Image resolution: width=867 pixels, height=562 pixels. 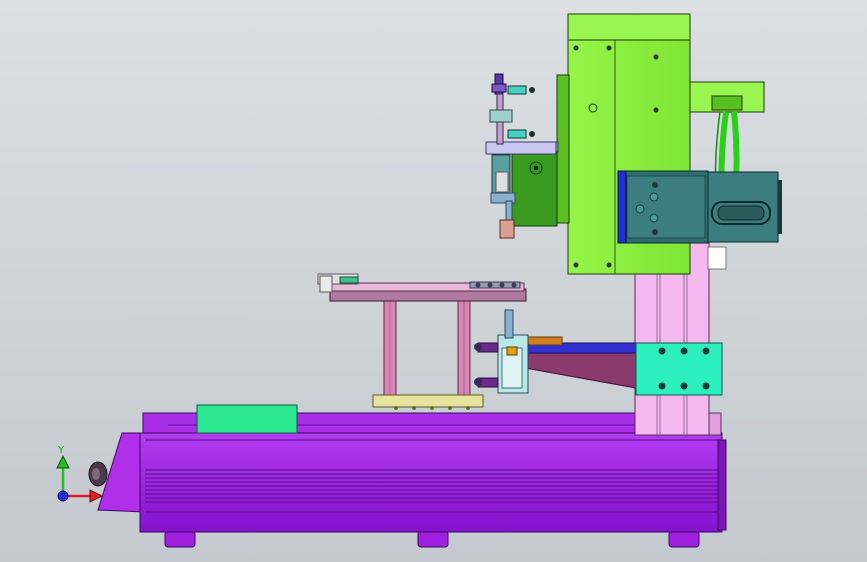 I want to click on table-bottom-plate, so click(x=428, y=401).